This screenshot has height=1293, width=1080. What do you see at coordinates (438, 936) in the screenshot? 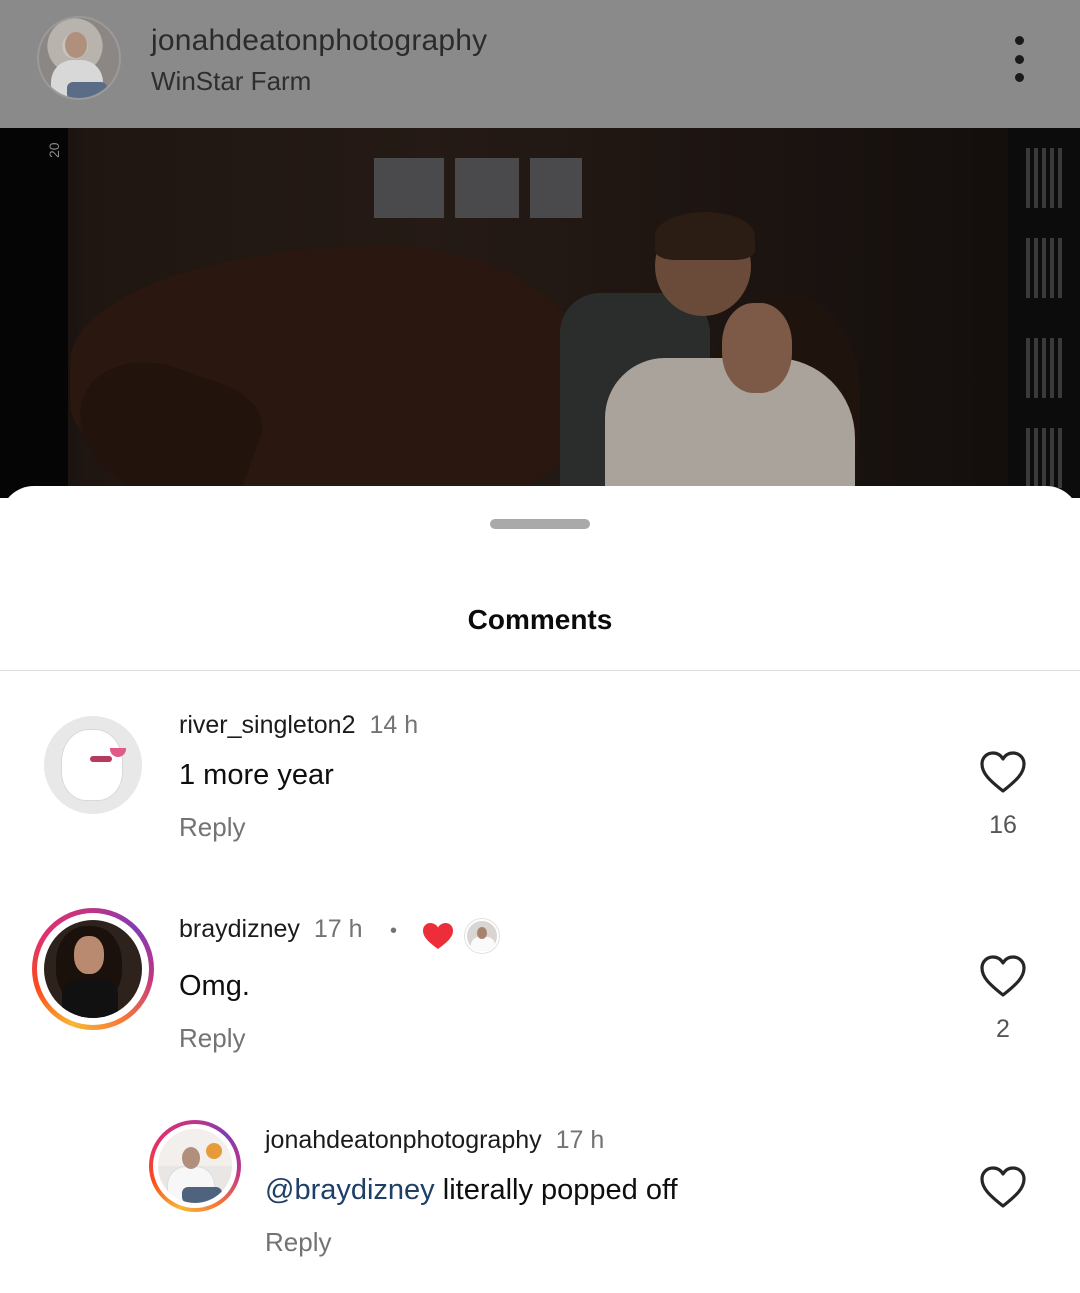
I see `liked-by-author-heart-icon` at bounding box center [438, 936].